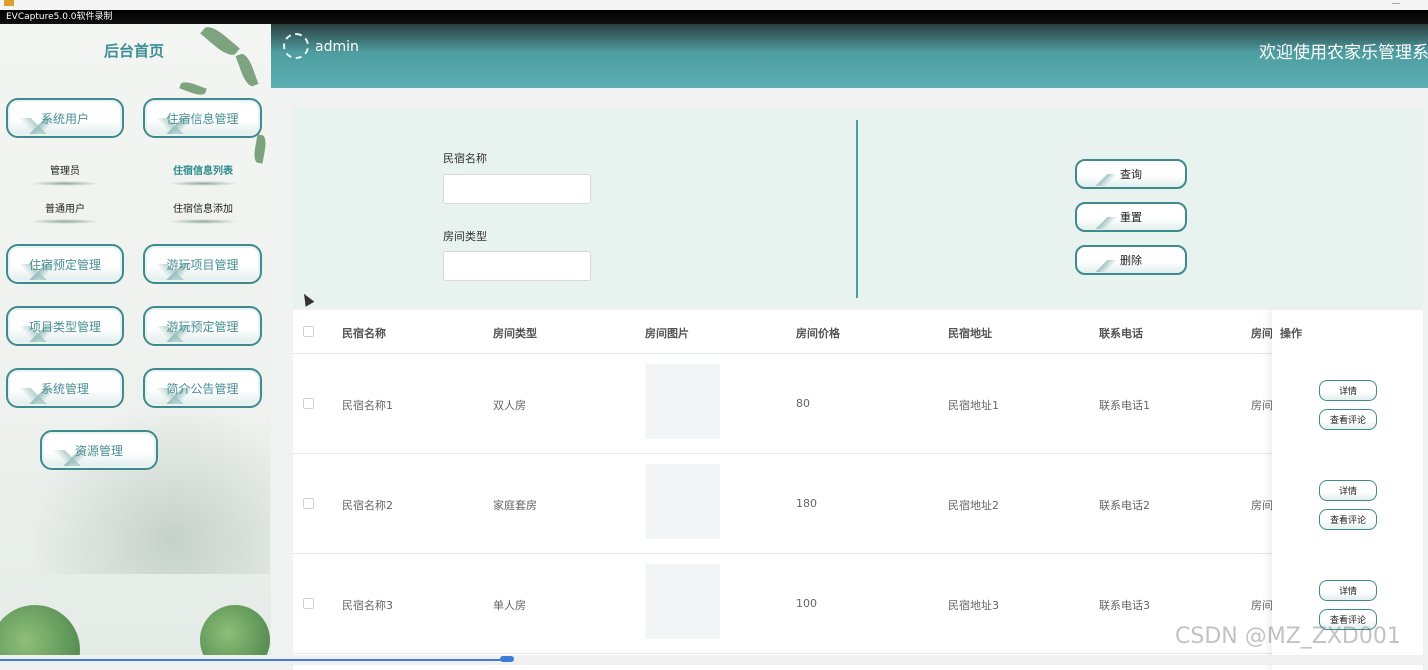 The height and width of the screenshot is (670, 1428). Describe the element at coordinates (202, 388) in the screenshot. I see `menu-intro-notices: 简介公告管理` at that location.